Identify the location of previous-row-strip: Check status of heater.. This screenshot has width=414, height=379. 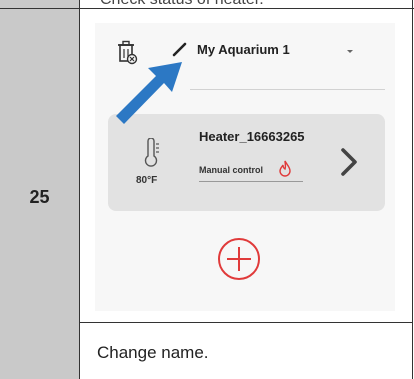
(207, 4).